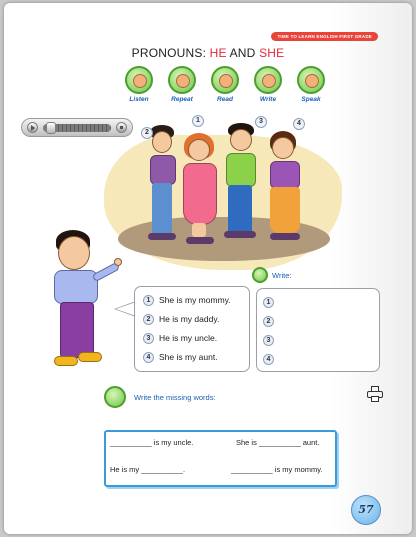  Describe the element at coordinates (202, 193) in the screenshot. I see `person-1-illustration` at that location.